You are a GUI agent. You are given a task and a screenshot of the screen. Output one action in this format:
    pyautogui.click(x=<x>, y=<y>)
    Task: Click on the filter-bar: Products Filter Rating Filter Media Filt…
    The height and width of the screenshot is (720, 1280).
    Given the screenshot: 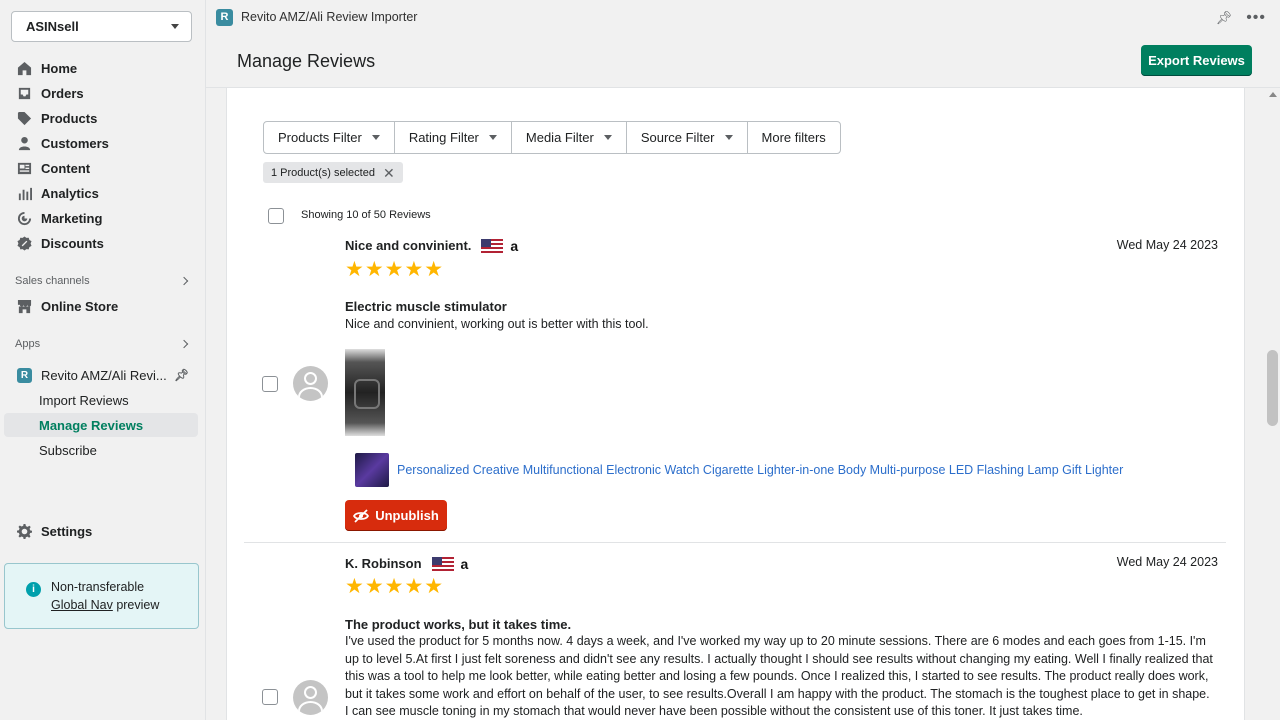 What is the action you would take?
    pyautogui.click(x=552, y=137)
    